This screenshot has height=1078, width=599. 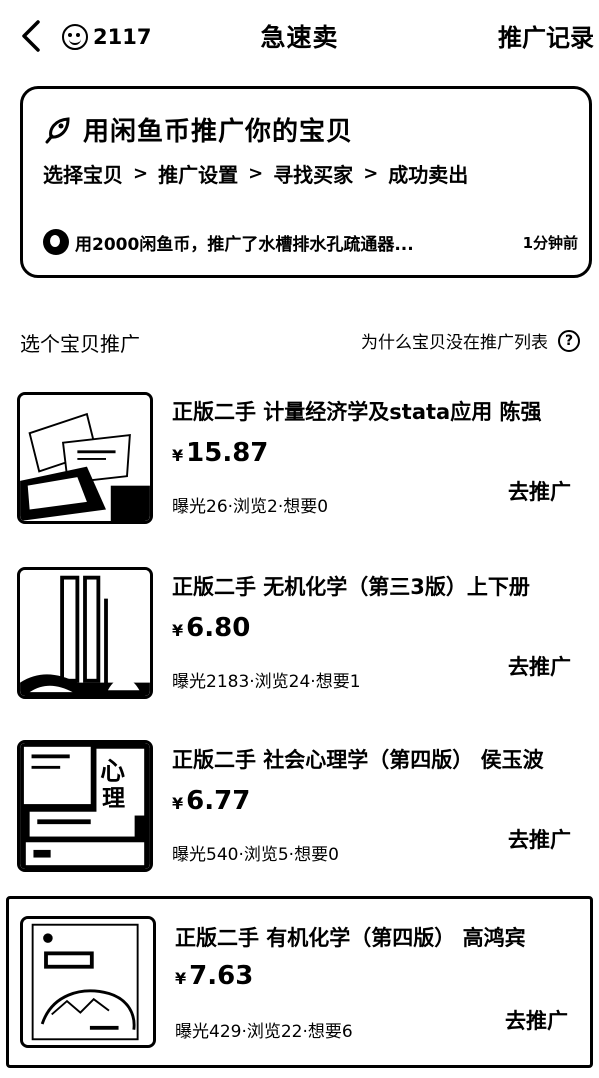 I want to click on product-name: 正版二手 计量经济学及stata应用 陈强, so click(x=357, y=412).